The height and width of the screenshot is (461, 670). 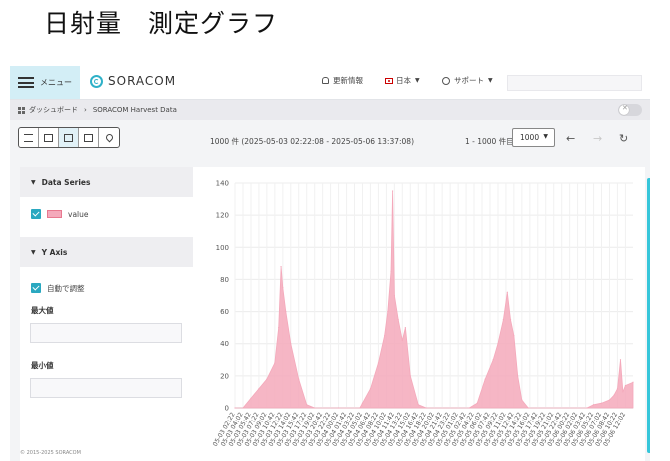 I want to click on y-tick-label: 140, so click(x=222, y=184).